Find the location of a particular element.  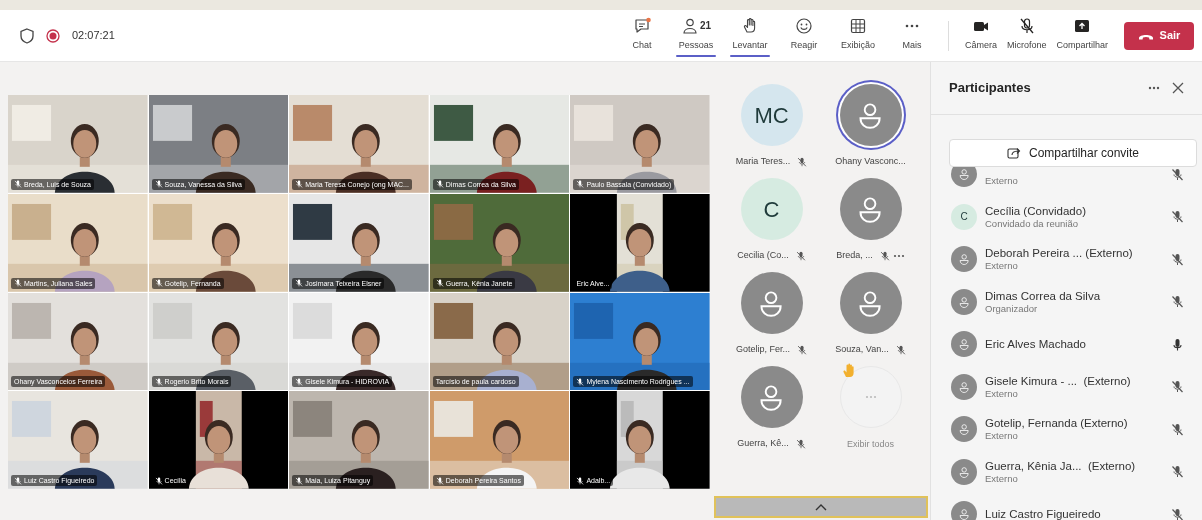

toolbar-tab: 21 Pessoas is located at coordinates (695, 35).